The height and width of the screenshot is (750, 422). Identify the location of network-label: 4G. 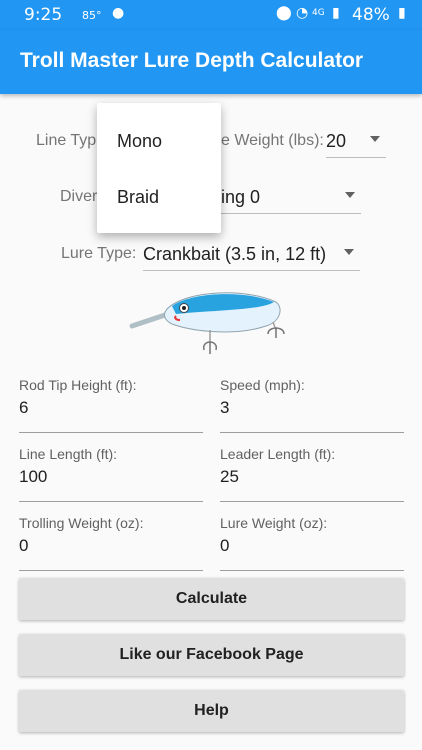
(318, 13).